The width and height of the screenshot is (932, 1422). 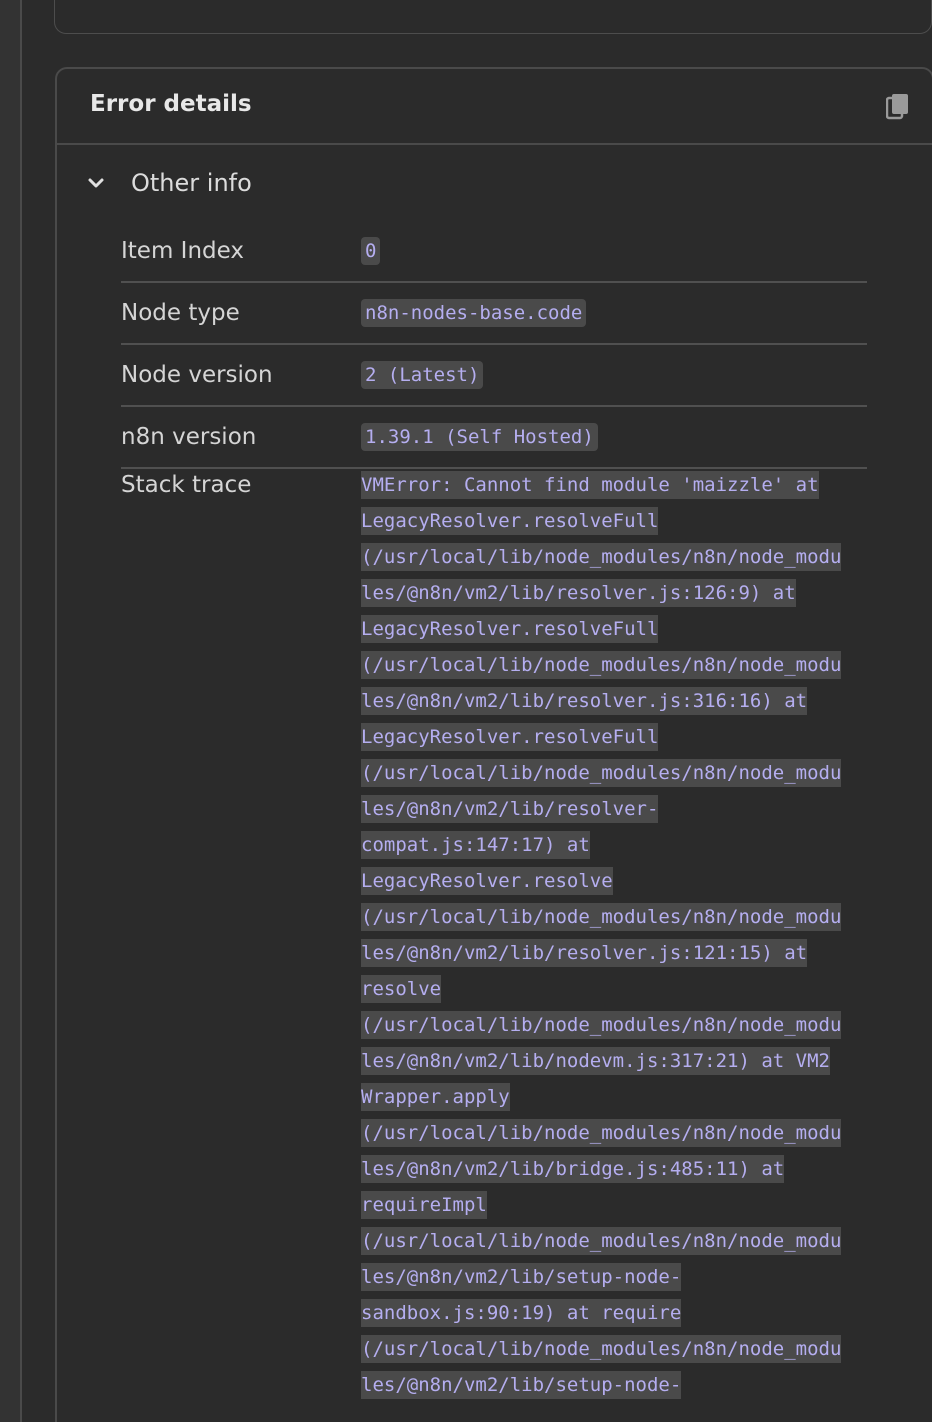 I want to click on info-value: 1.39.1 (Self Hosted), so click(x=479, y=437).